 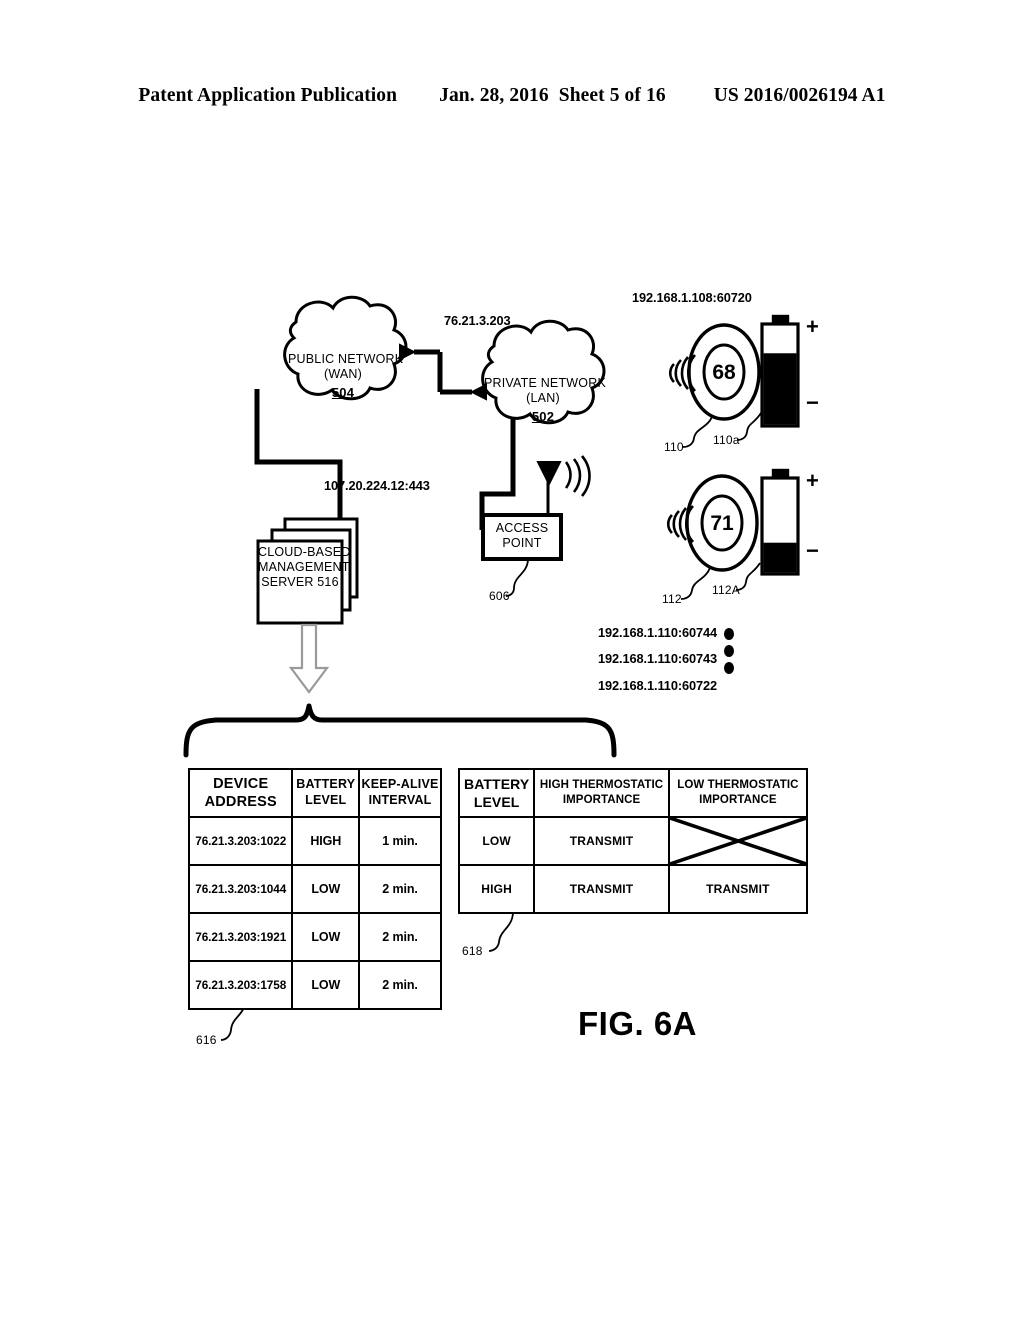 I want to click on table-row: 76.21.3.203:1921 LOW 2 min., so click(x=314, y=937).